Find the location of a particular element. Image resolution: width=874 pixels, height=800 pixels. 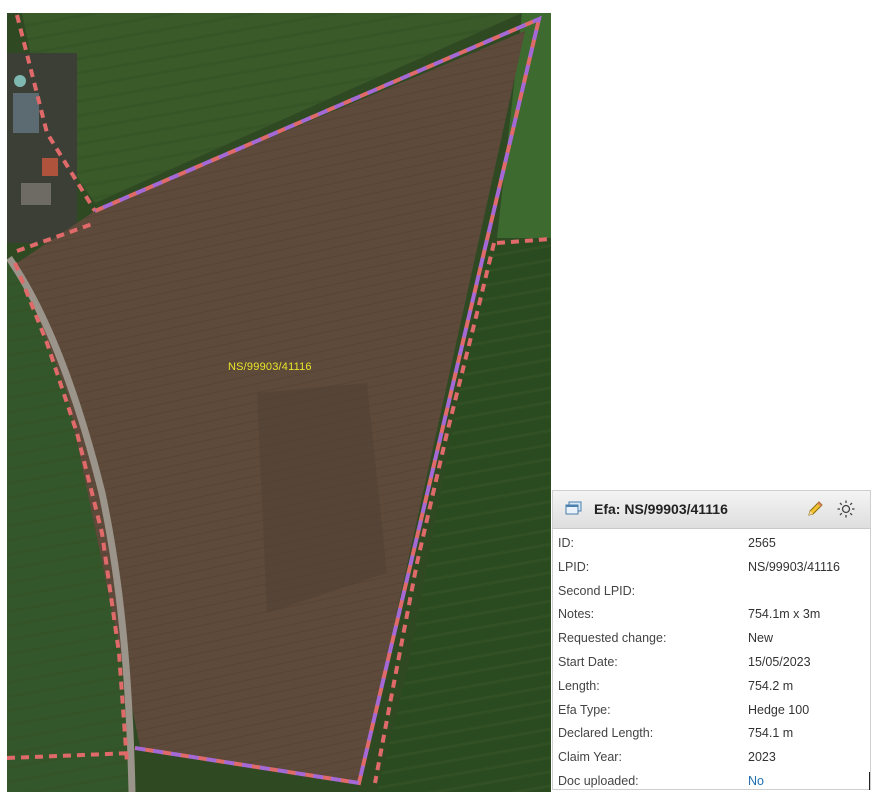

field-label: Efa Type: is located at coordinates (584, 709).